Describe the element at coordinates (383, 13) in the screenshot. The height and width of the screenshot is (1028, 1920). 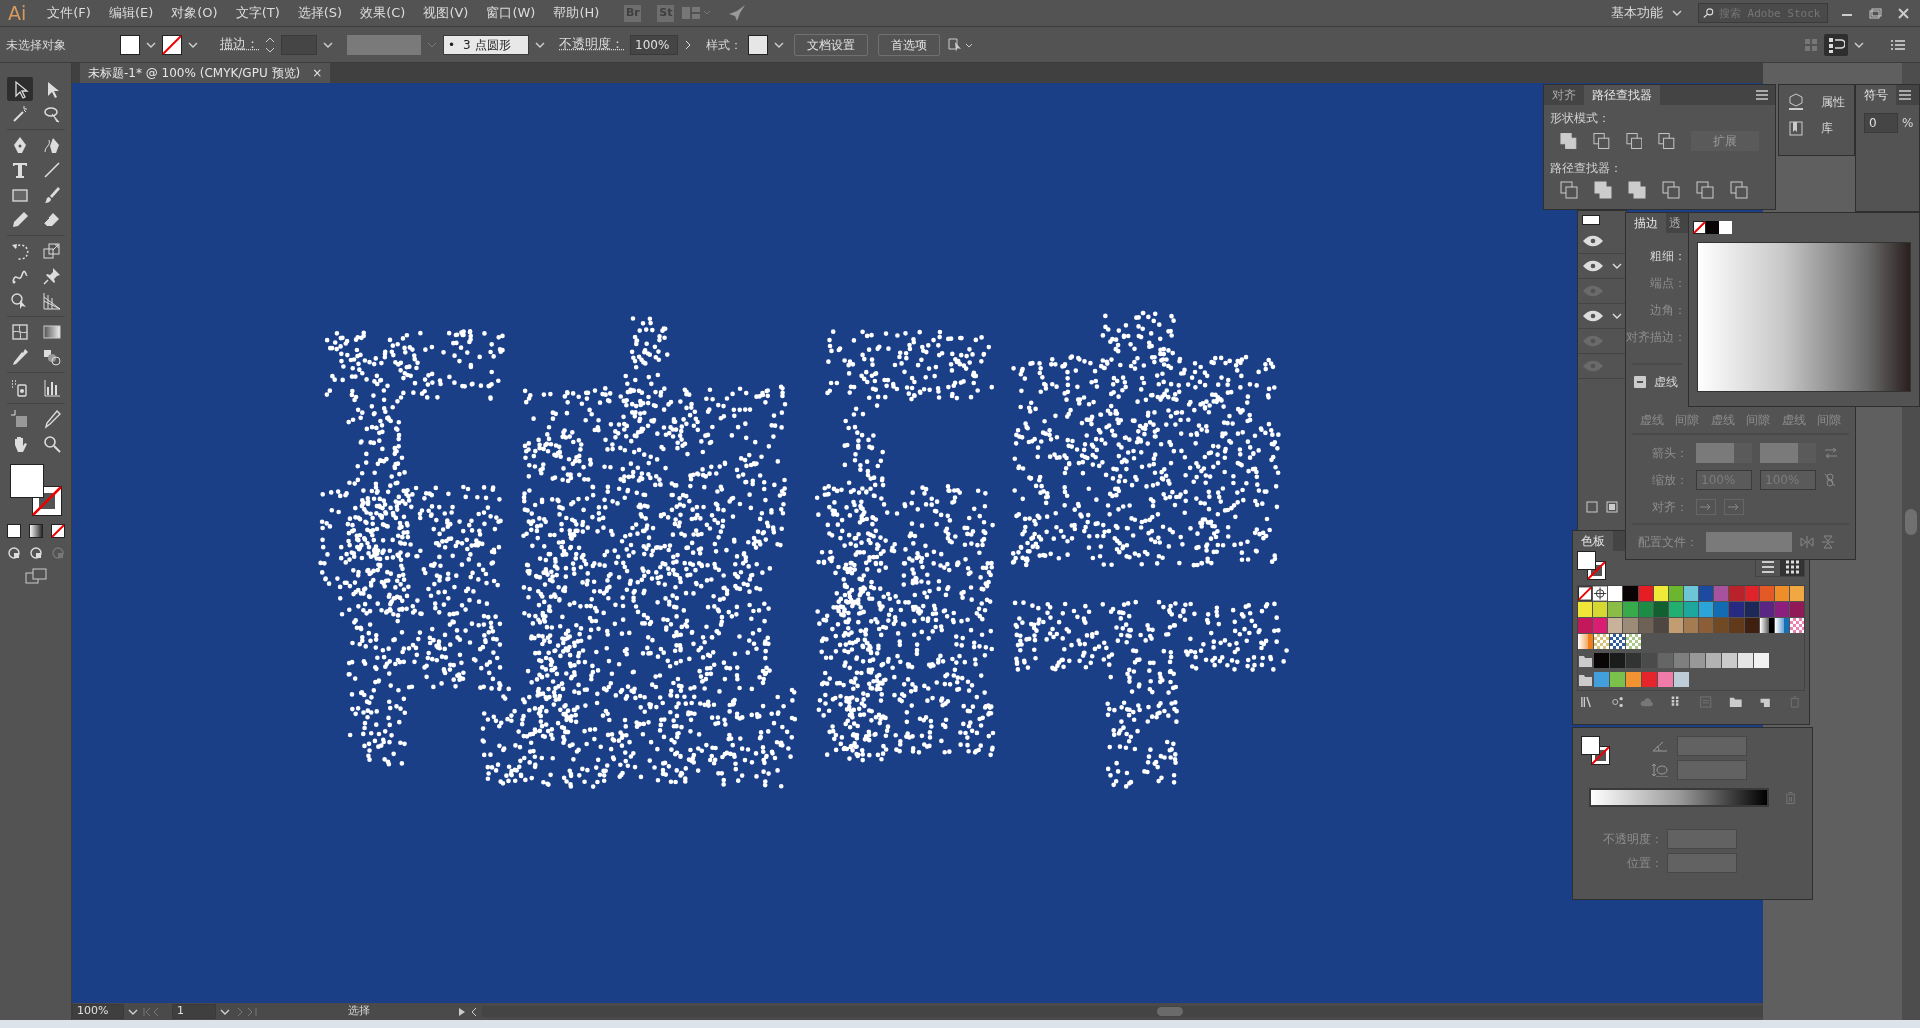
I see `menu-item: 效果(C)` at that location.